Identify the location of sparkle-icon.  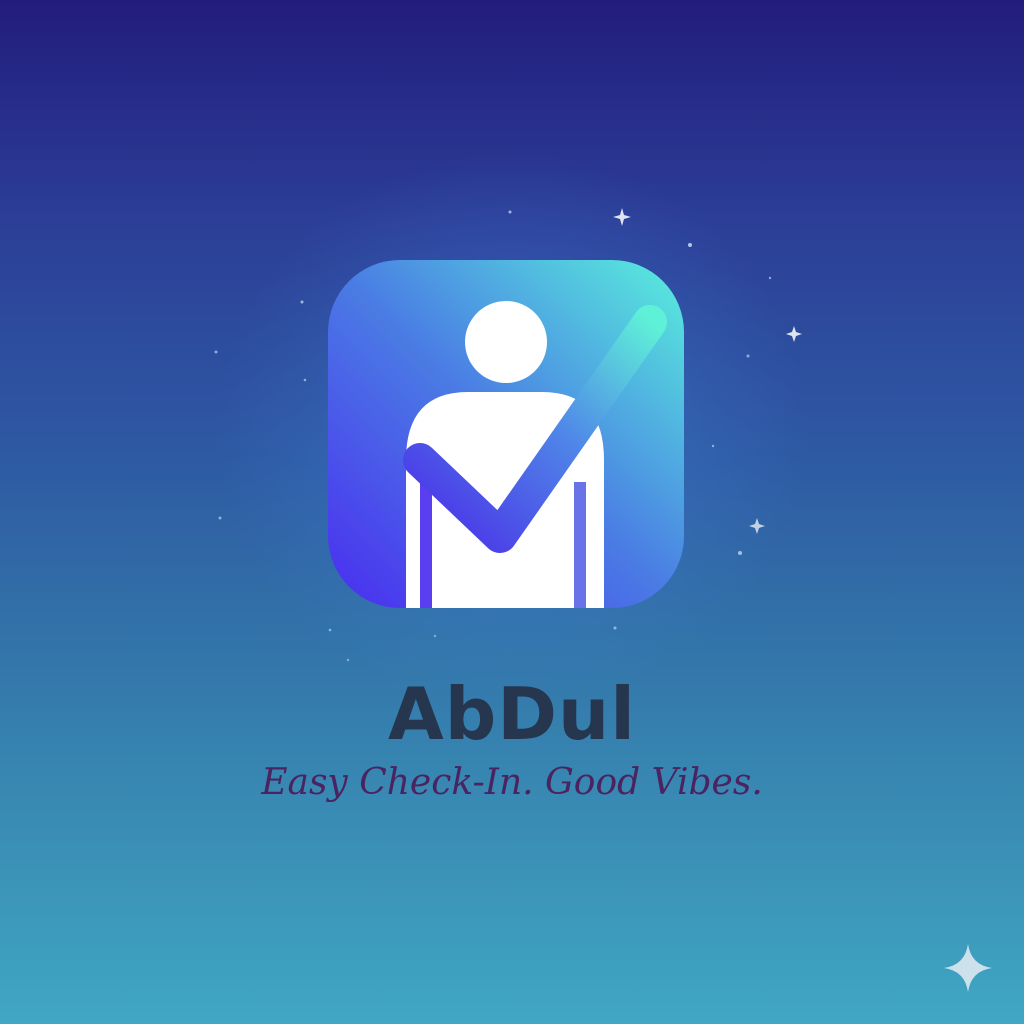
(968, 968).